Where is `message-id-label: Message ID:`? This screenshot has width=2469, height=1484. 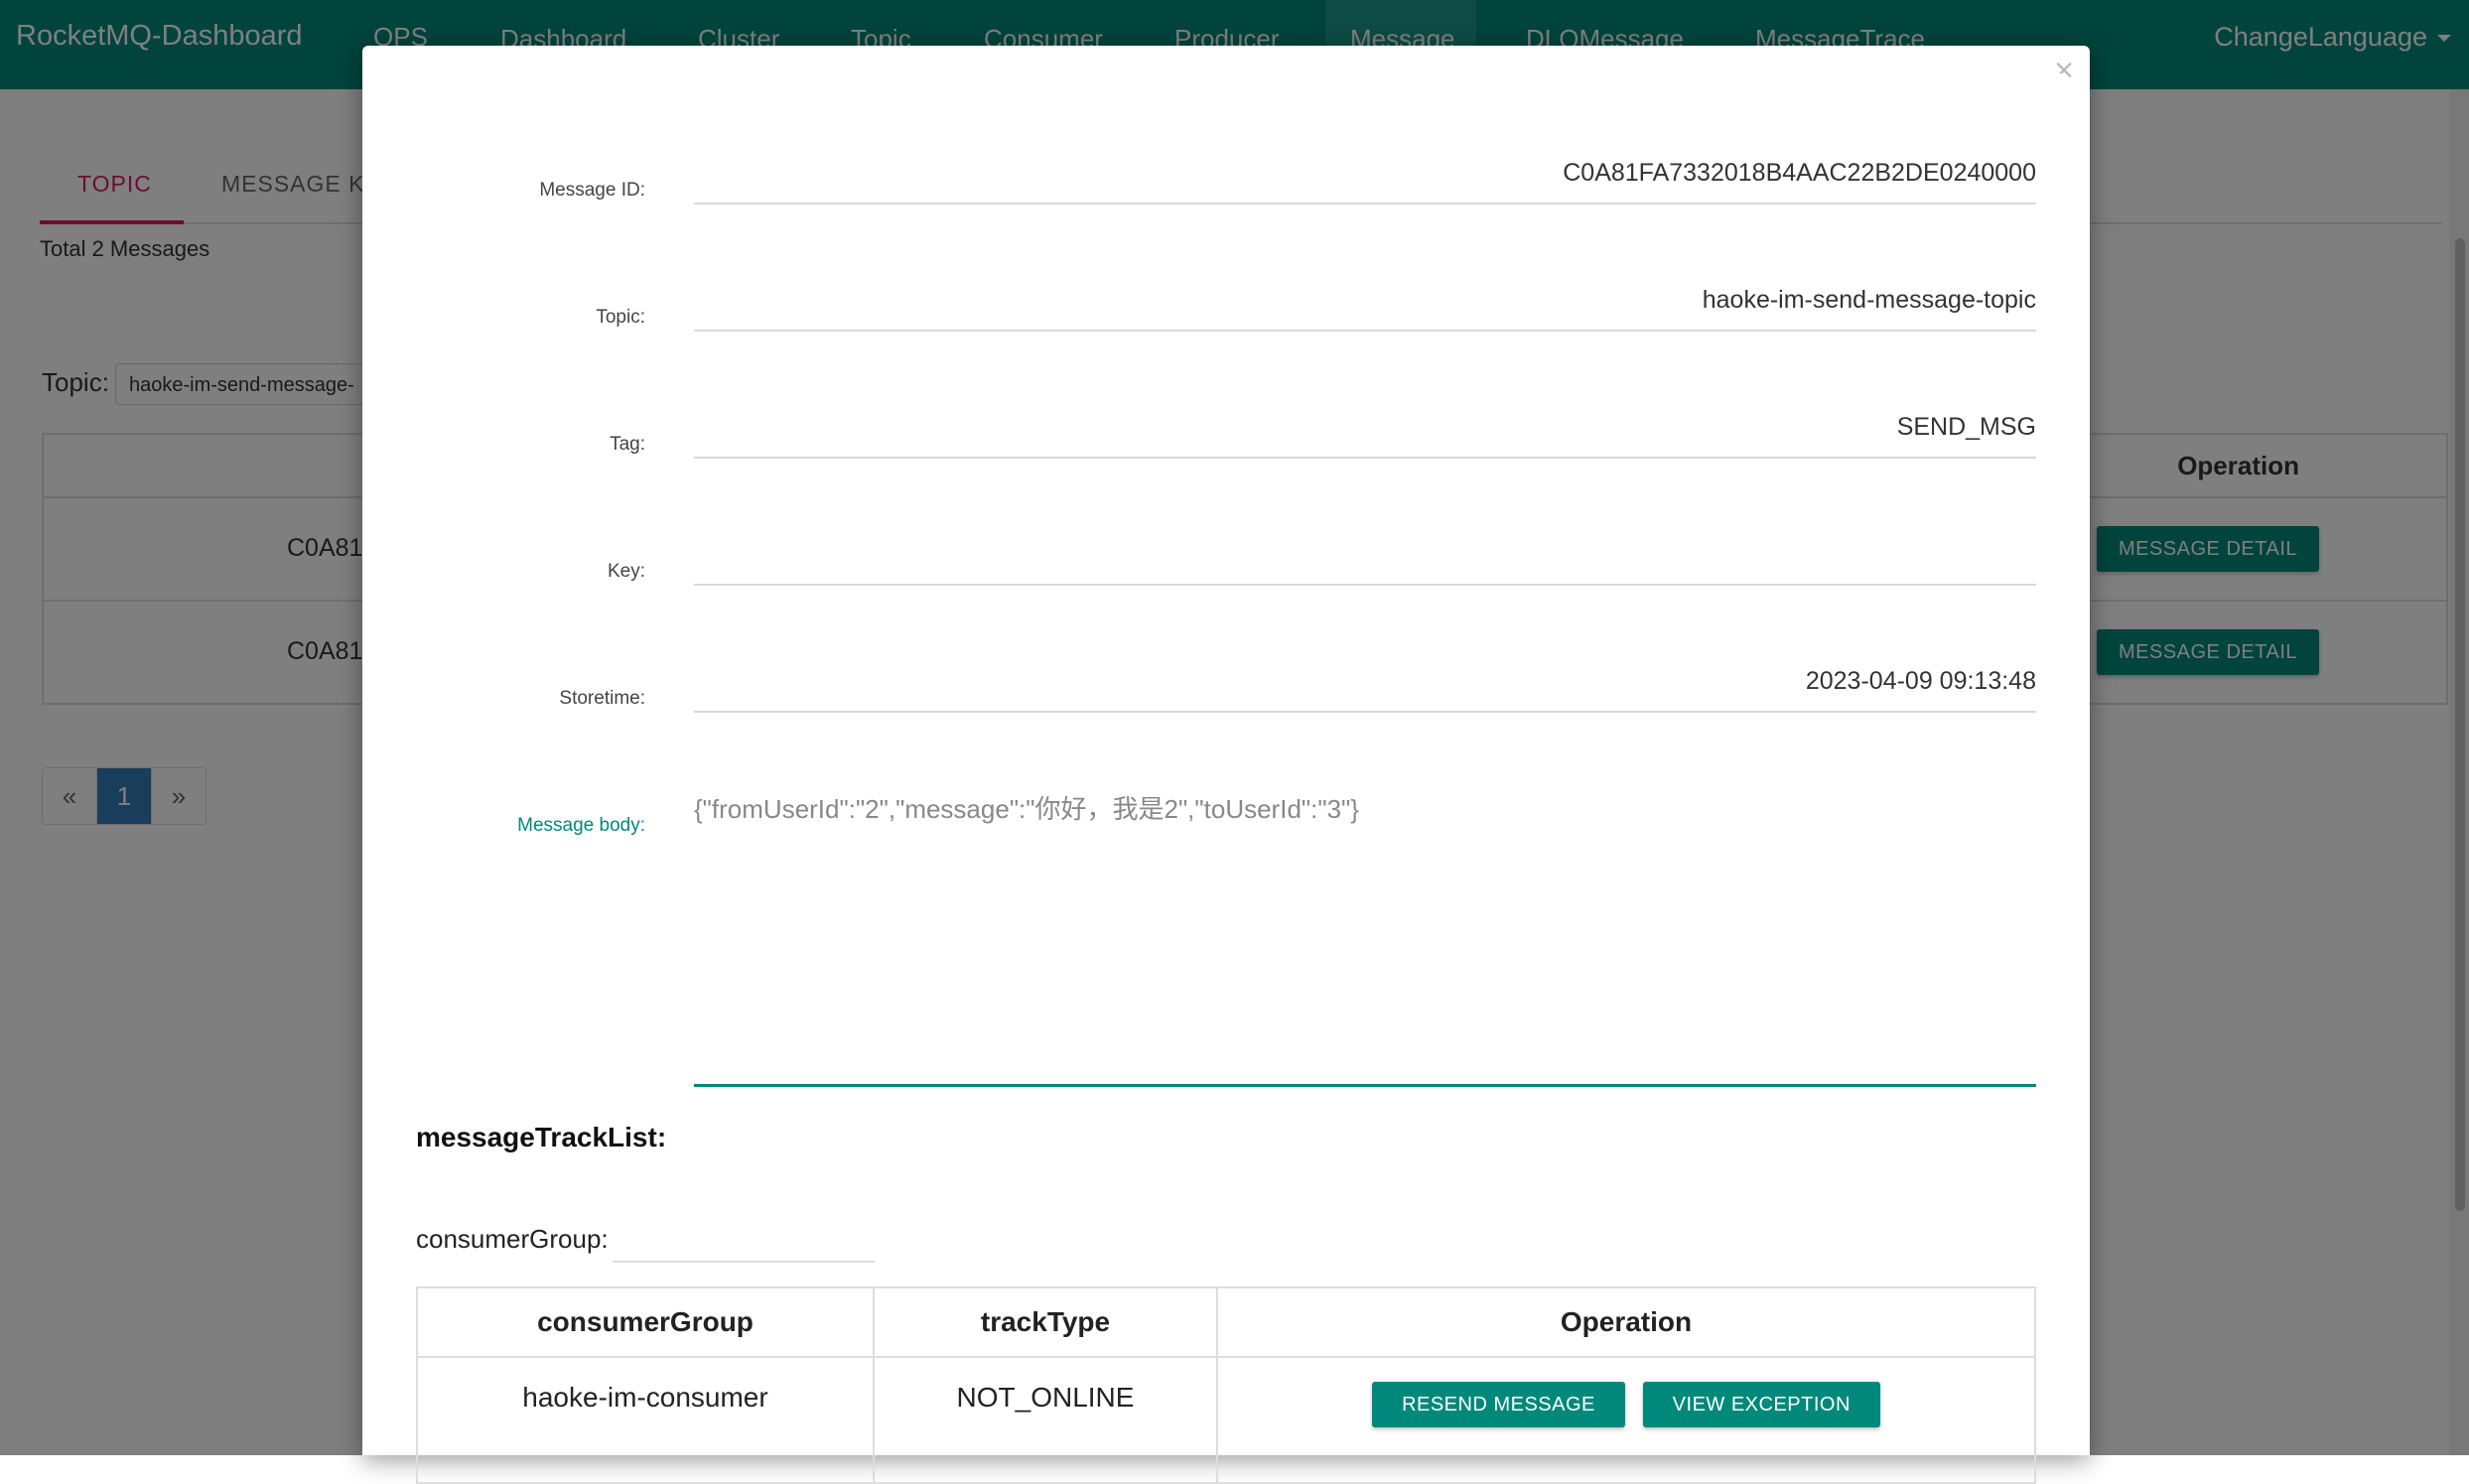 message-id-label: Message ID: is located at coordinates (592, 190).